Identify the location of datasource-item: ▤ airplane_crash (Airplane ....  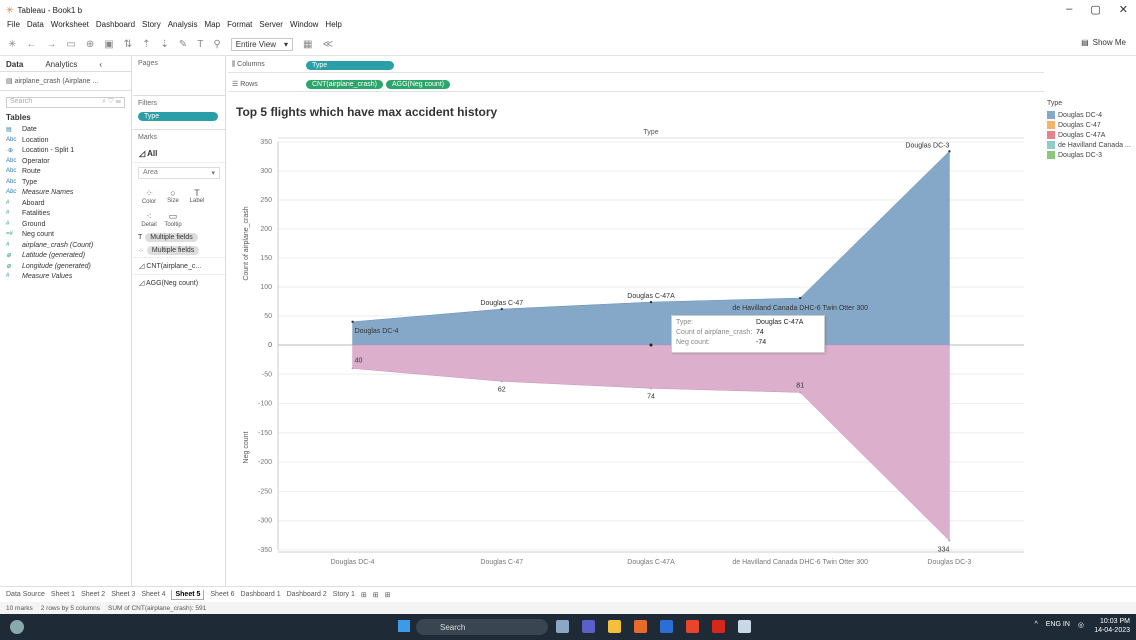
(65, 81).